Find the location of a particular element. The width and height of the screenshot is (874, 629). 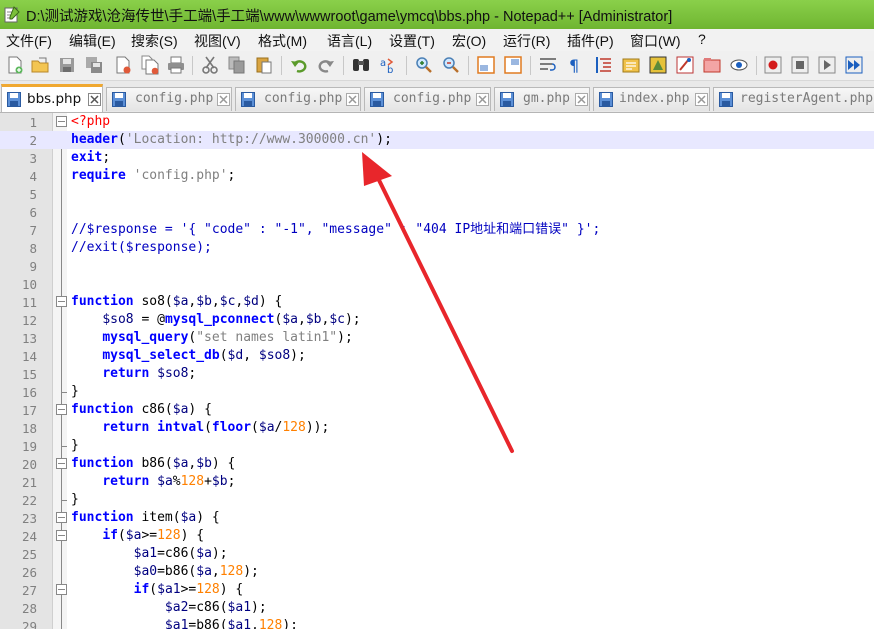

menu-language: 语言(L) is located at coordinates (349, 41).